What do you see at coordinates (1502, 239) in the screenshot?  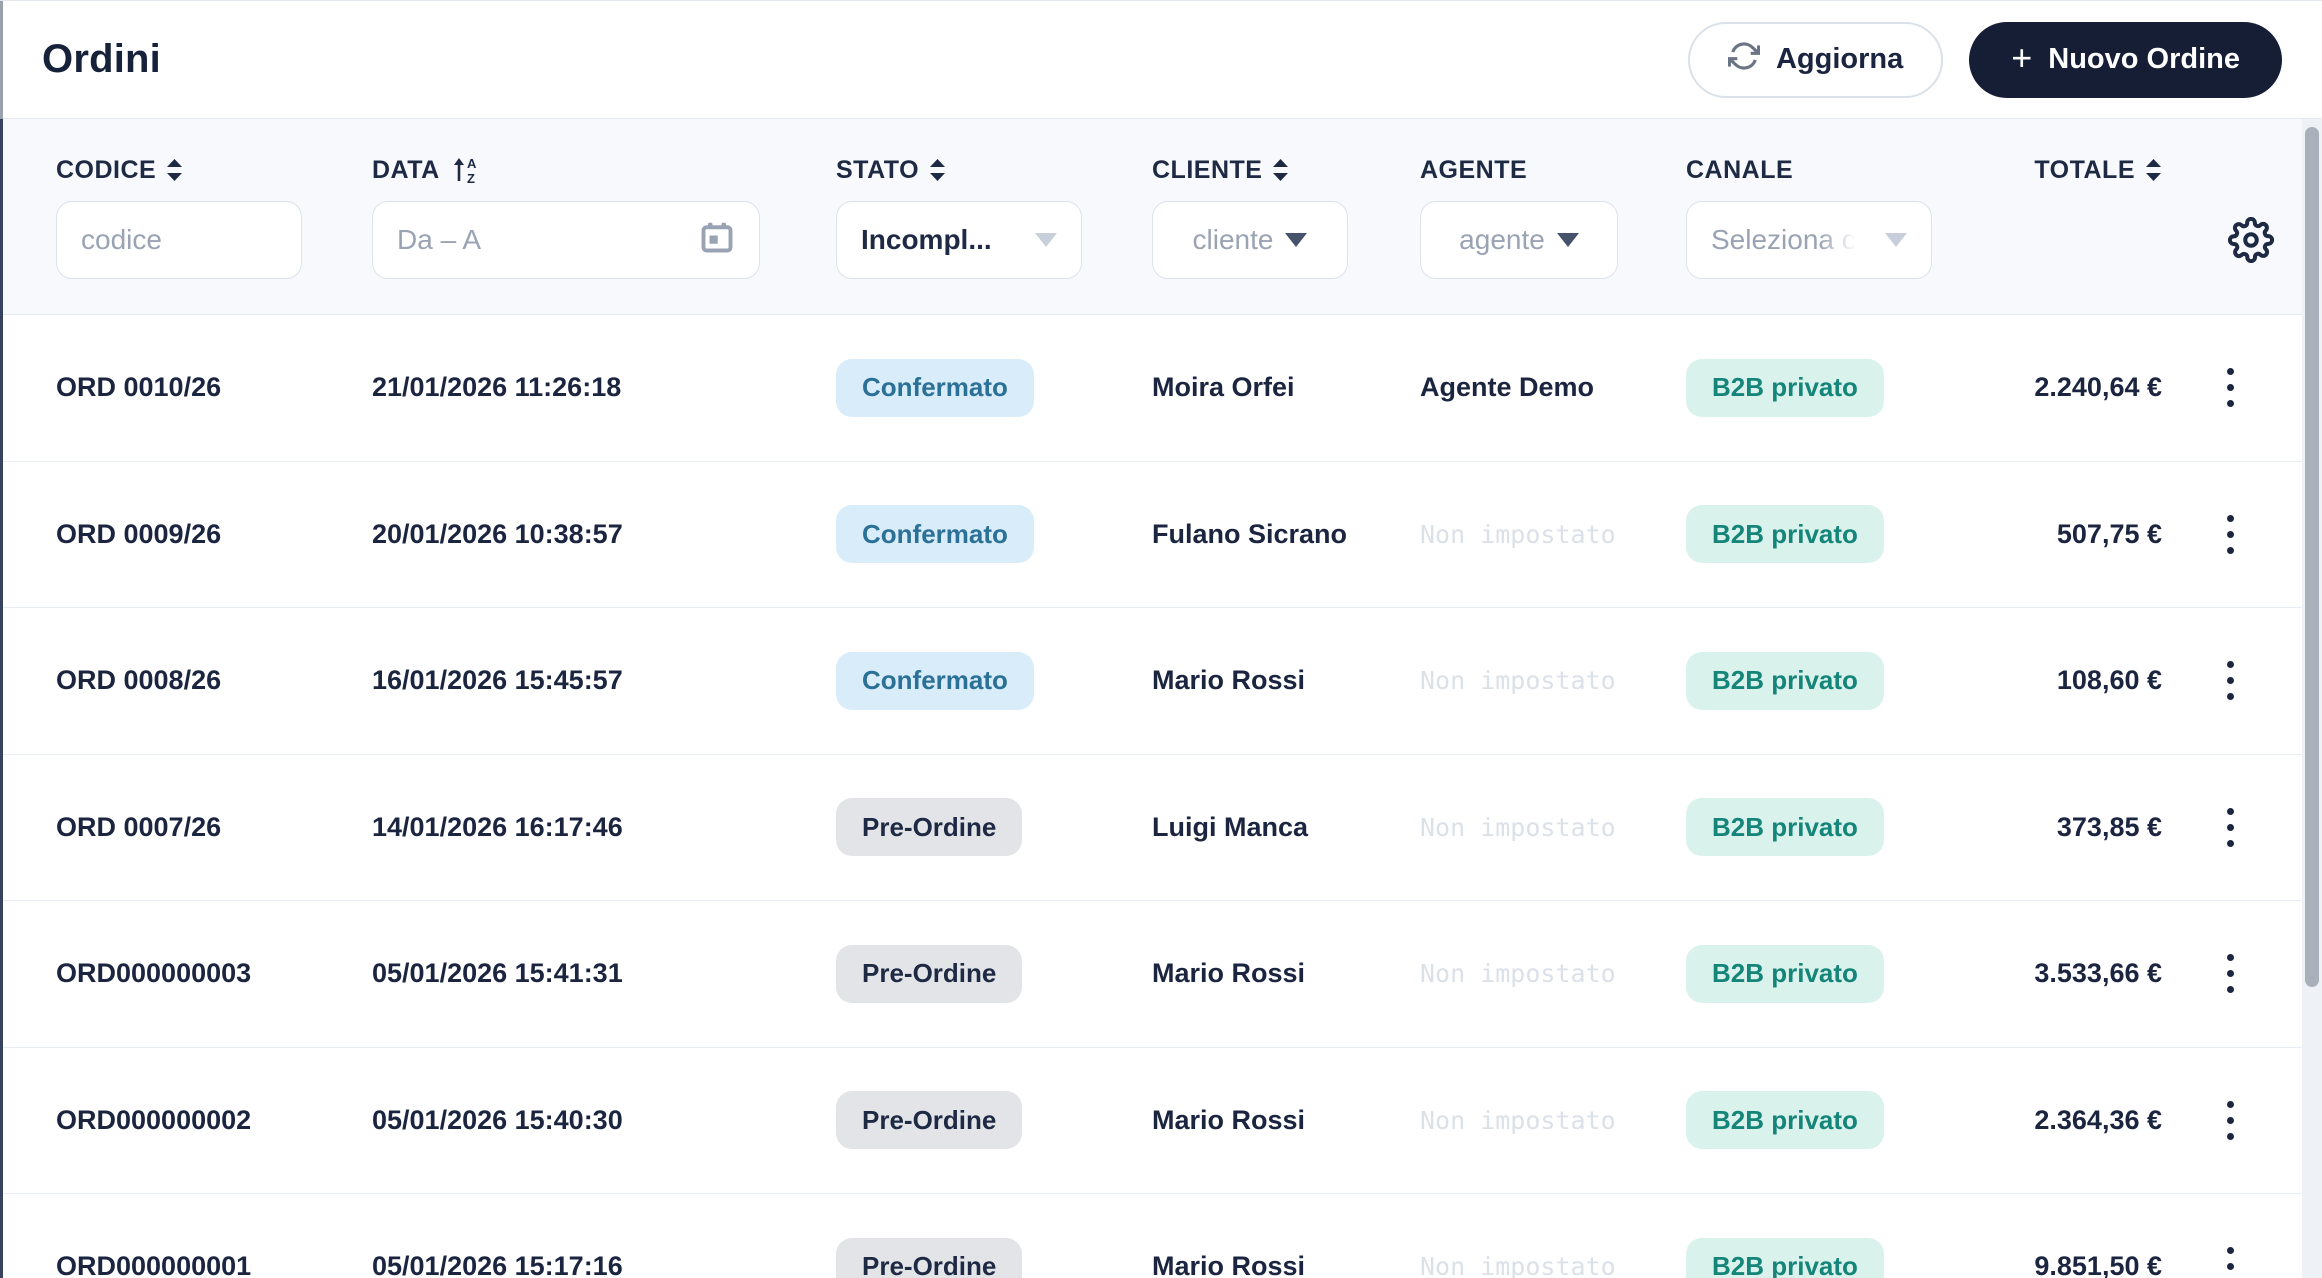 I see `agente-filter-placeholder: agente` at bounding box center [1502, 239].